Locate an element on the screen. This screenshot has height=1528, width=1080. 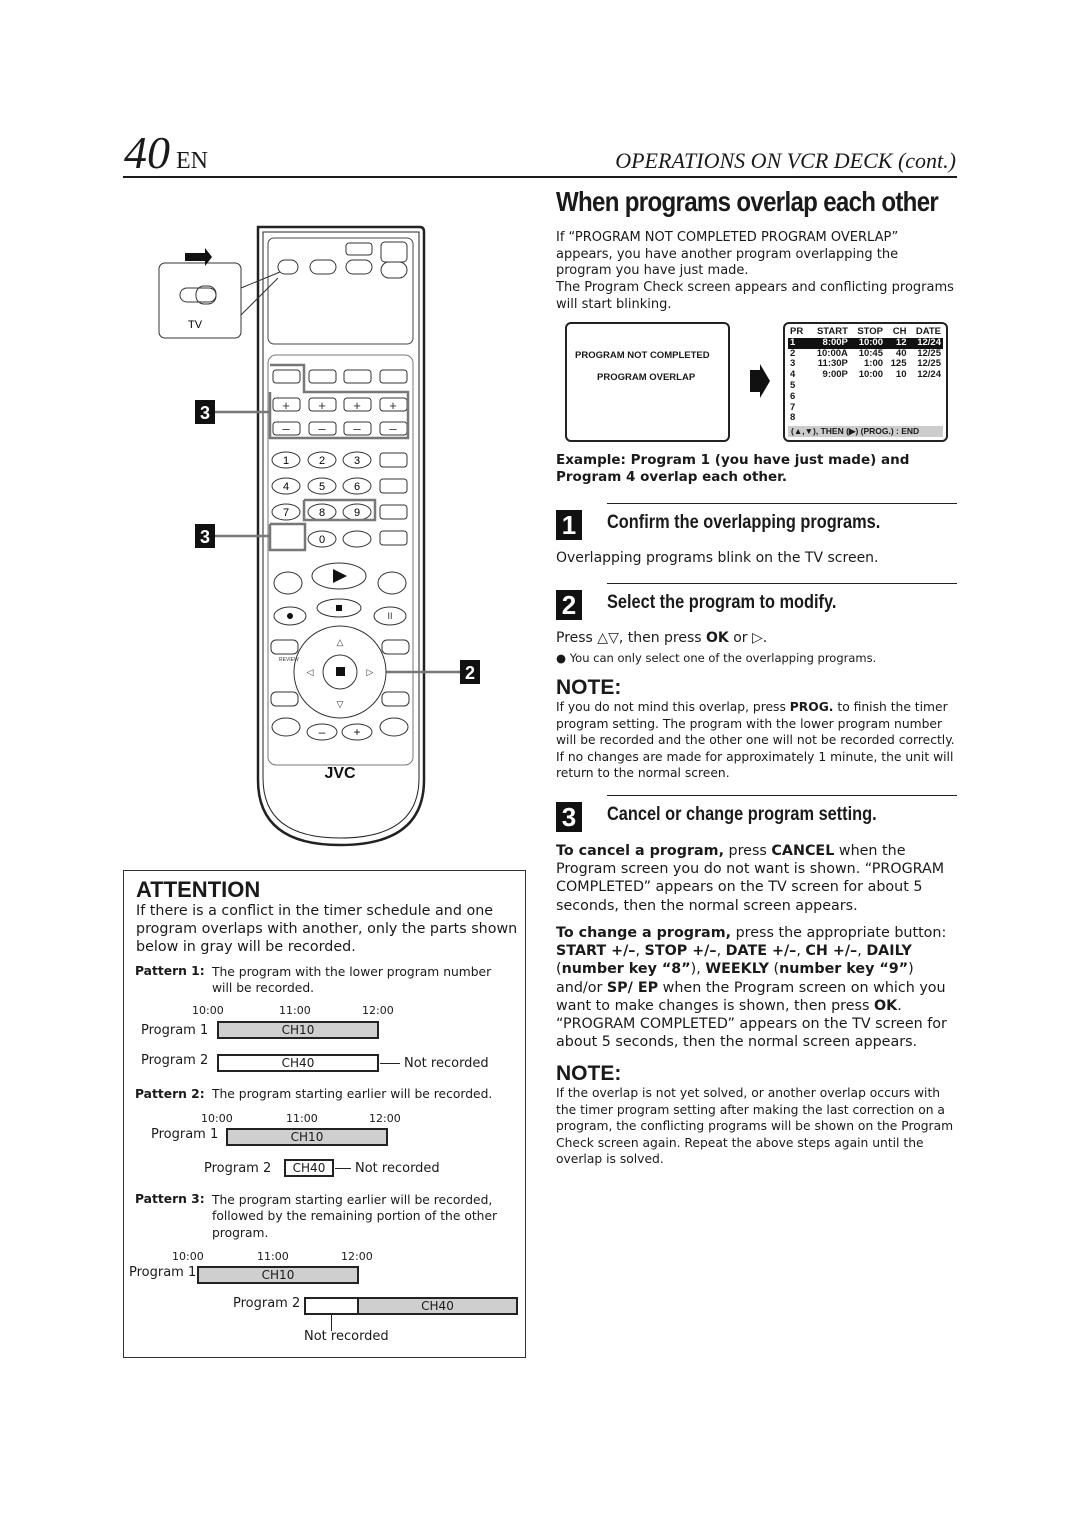
number-key-label: 9 is located at coordinates (357, 513).